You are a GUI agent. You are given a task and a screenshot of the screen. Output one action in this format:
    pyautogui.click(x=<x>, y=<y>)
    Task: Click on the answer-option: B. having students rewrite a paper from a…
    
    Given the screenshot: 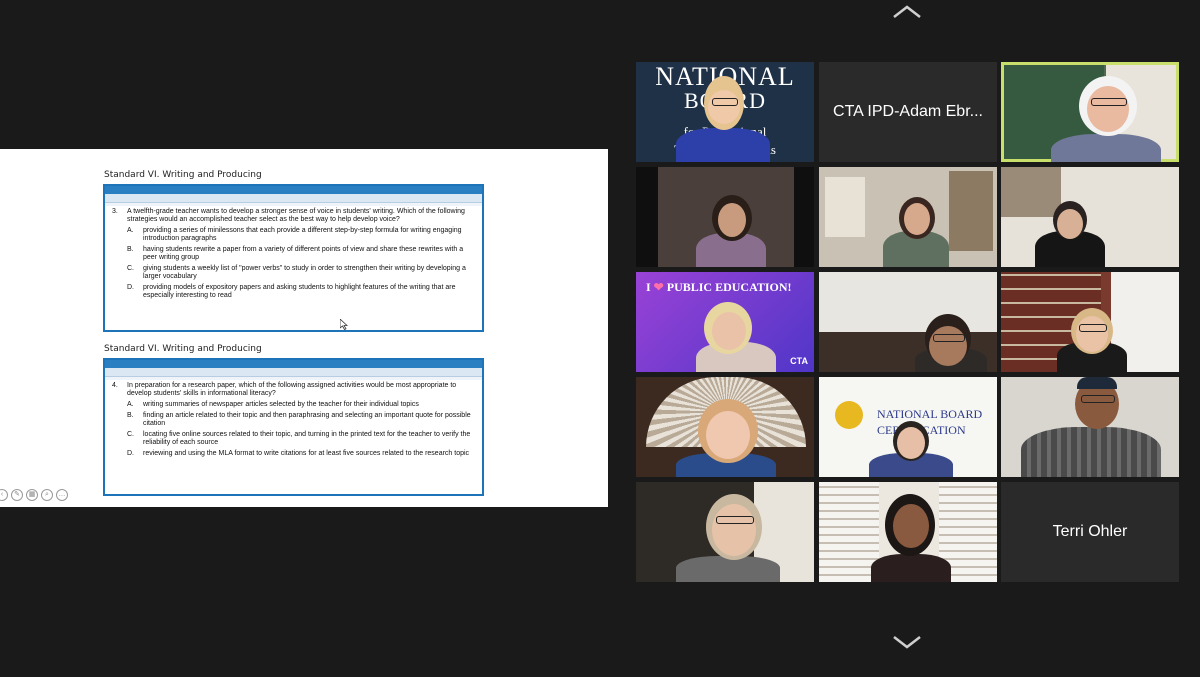 What is the action you would take?
    pyautogui.click(x=295, y=253)
    